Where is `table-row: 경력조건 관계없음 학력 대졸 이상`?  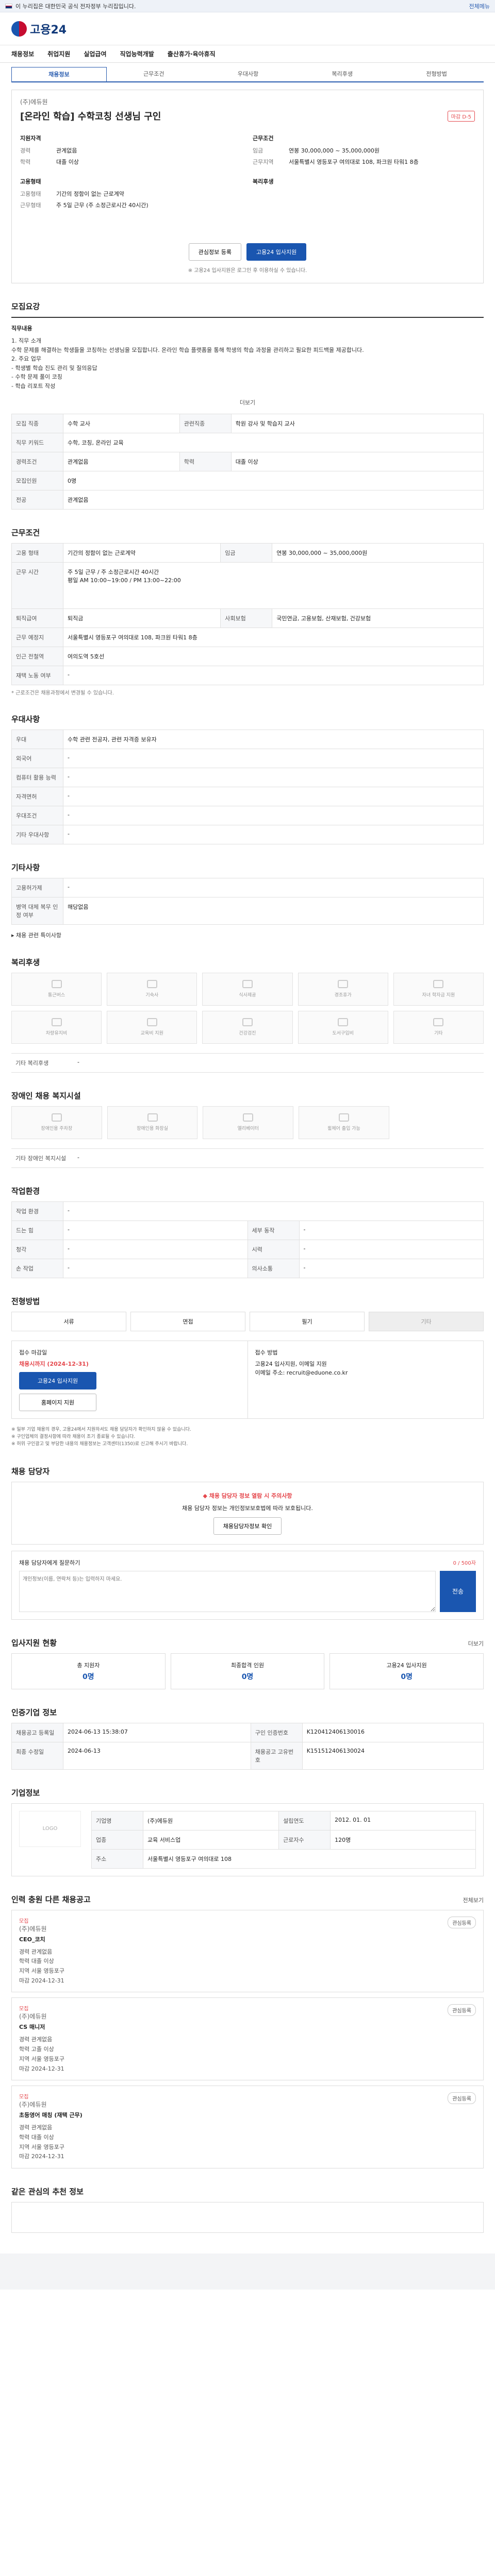
table-row: 경력조건 관계없음 학력 대졸 이상 is located at coordinates (247, 461).